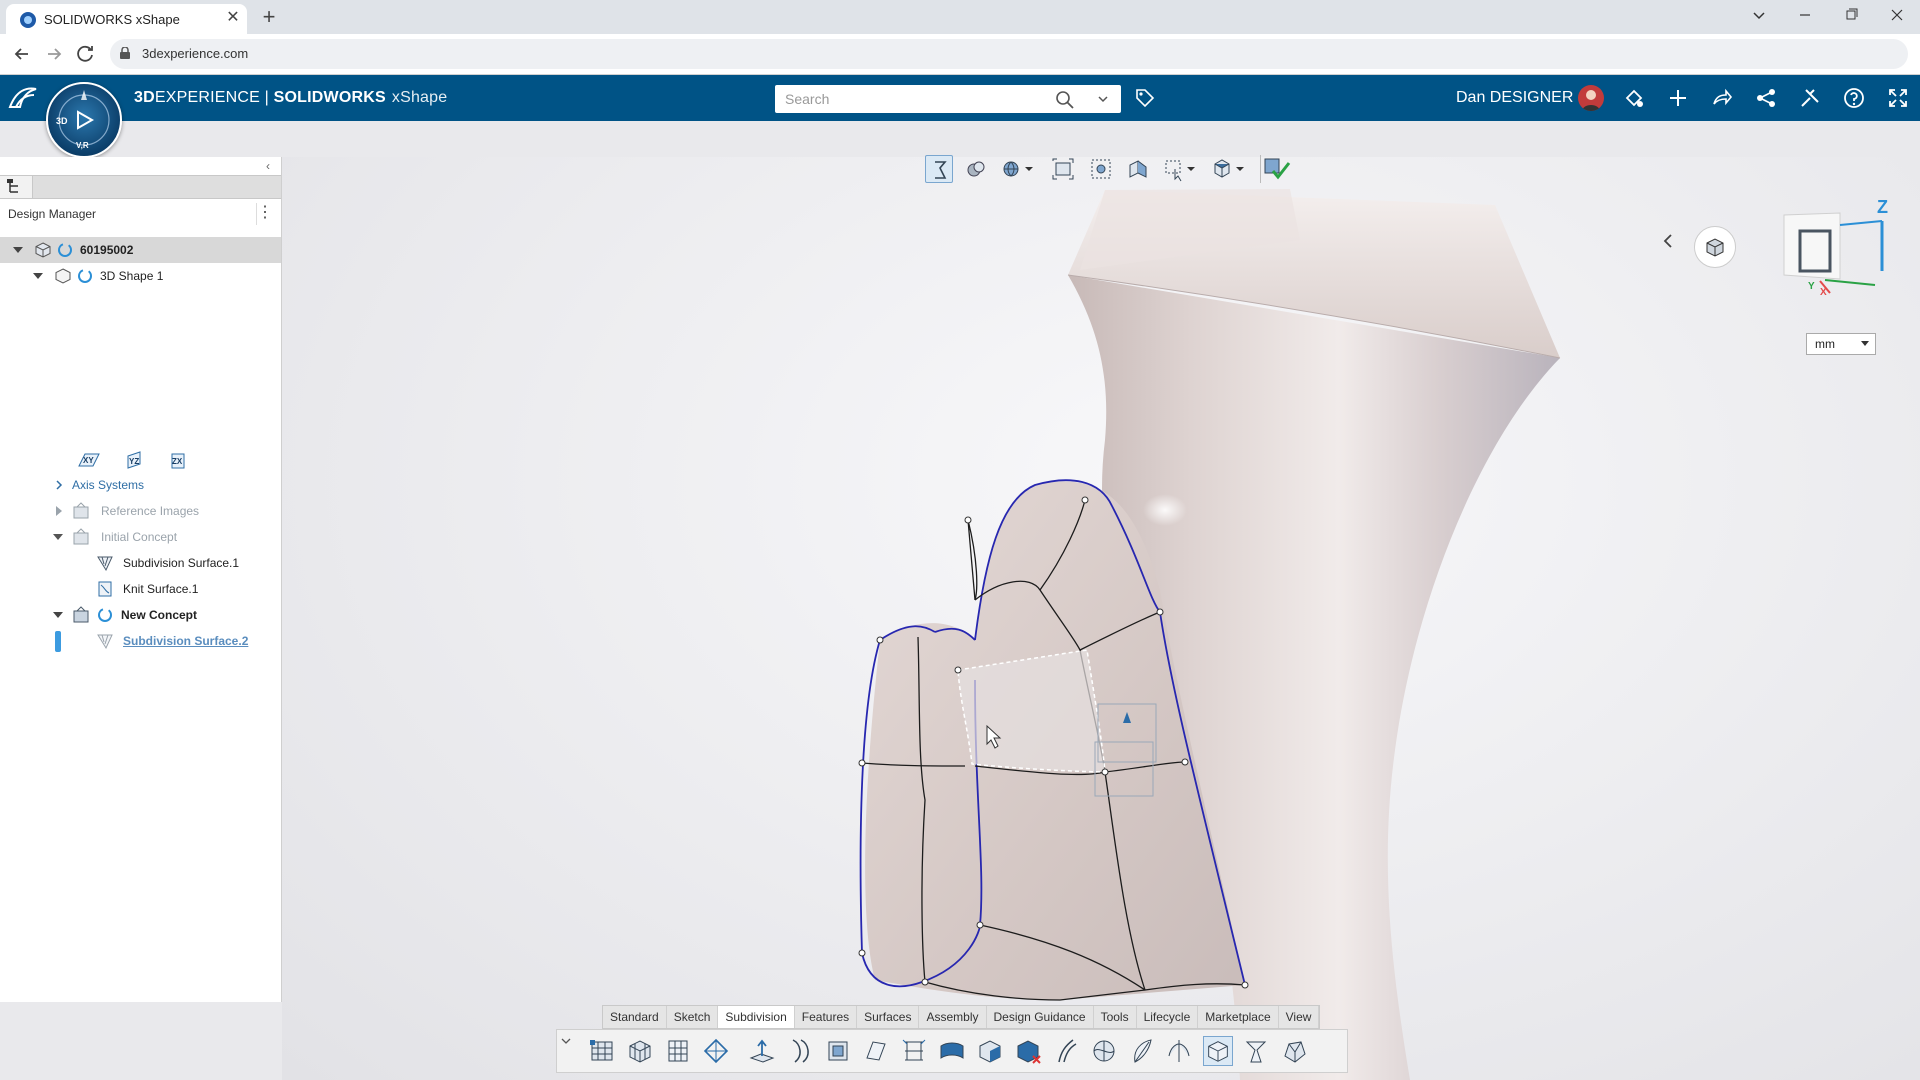  What do you see at coordinates (939, 169) in the screenshot?
I see `robot-tool-button` at bounding box center [939, 169].